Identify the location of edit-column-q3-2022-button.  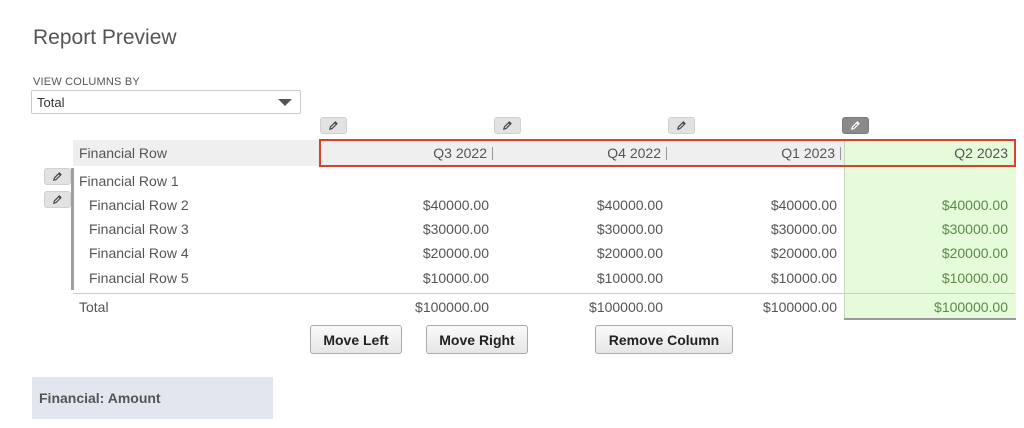
(333, 125).